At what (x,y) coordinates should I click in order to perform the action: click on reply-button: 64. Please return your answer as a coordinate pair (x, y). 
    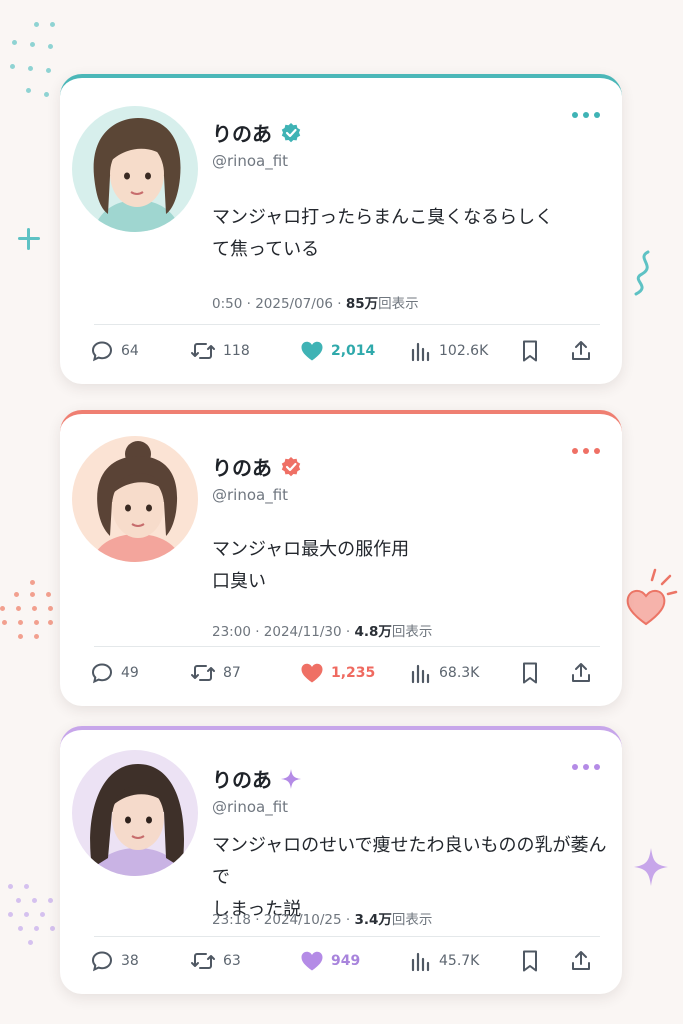
    Looking at the image, I should click on (114, 351).